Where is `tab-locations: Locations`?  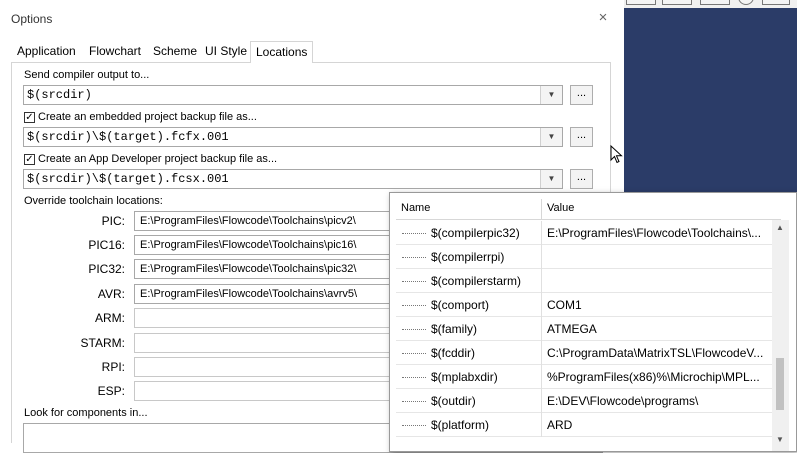 tab-locations: Locations is located at coordinates (282, 52).